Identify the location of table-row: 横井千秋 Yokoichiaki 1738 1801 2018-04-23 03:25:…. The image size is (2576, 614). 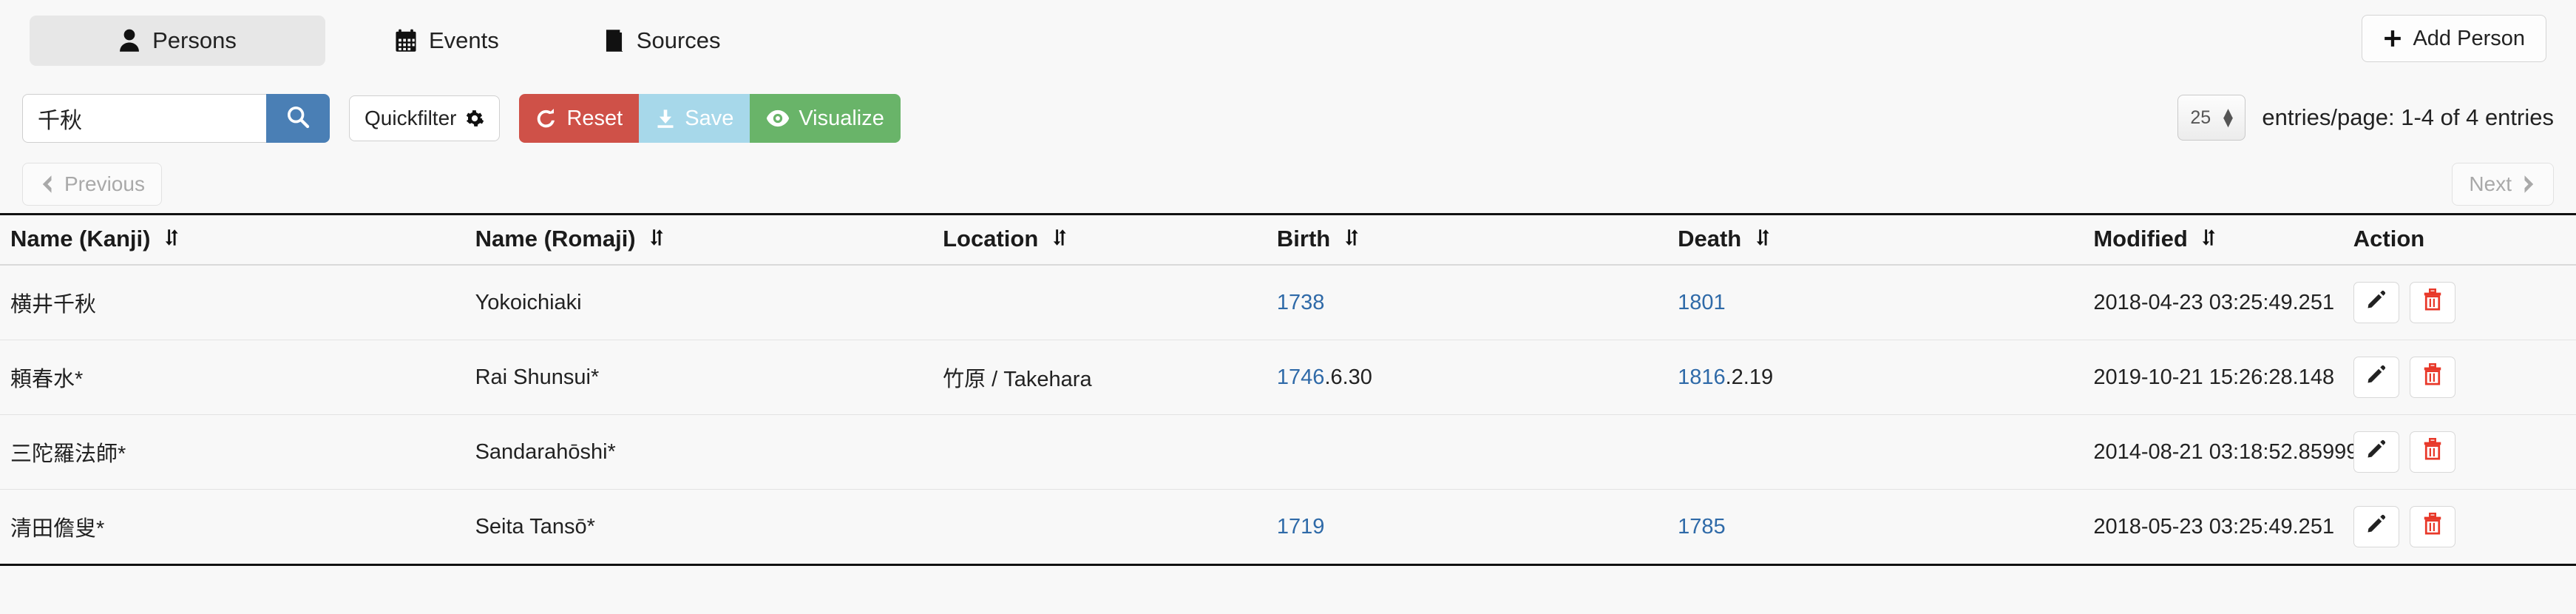
(1288, 302).